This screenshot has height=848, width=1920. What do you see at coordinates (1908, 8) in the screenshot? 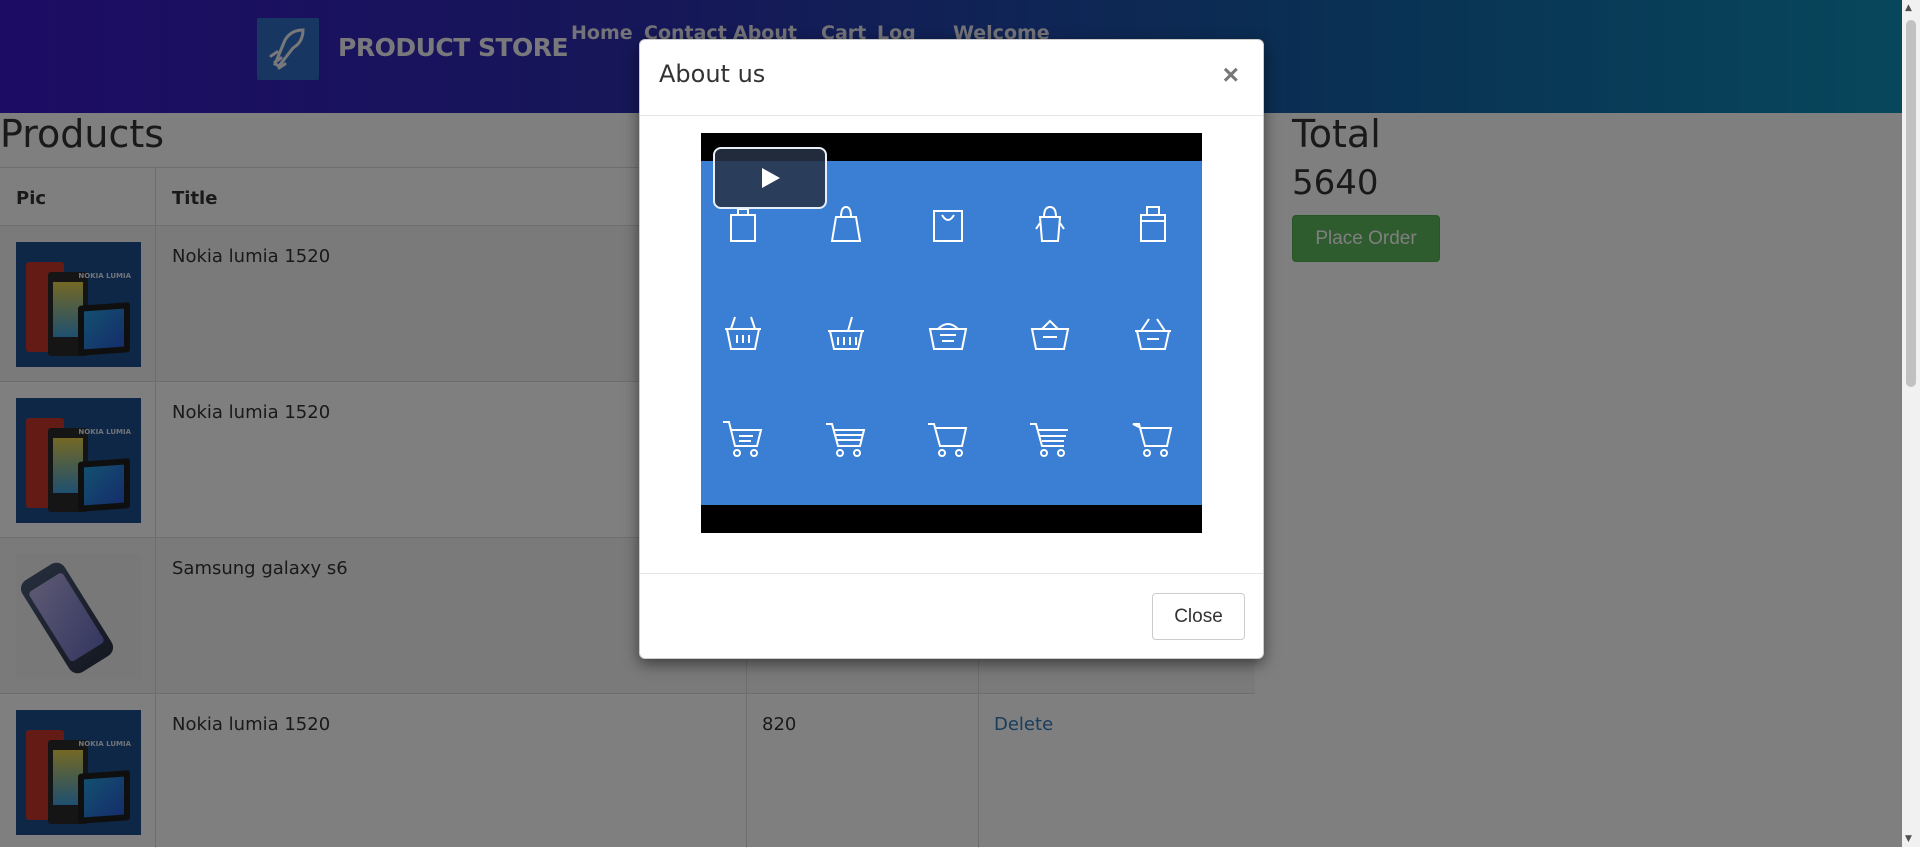
I see `scroll-up-icon: ▲` at bounding box center [1908, 8].